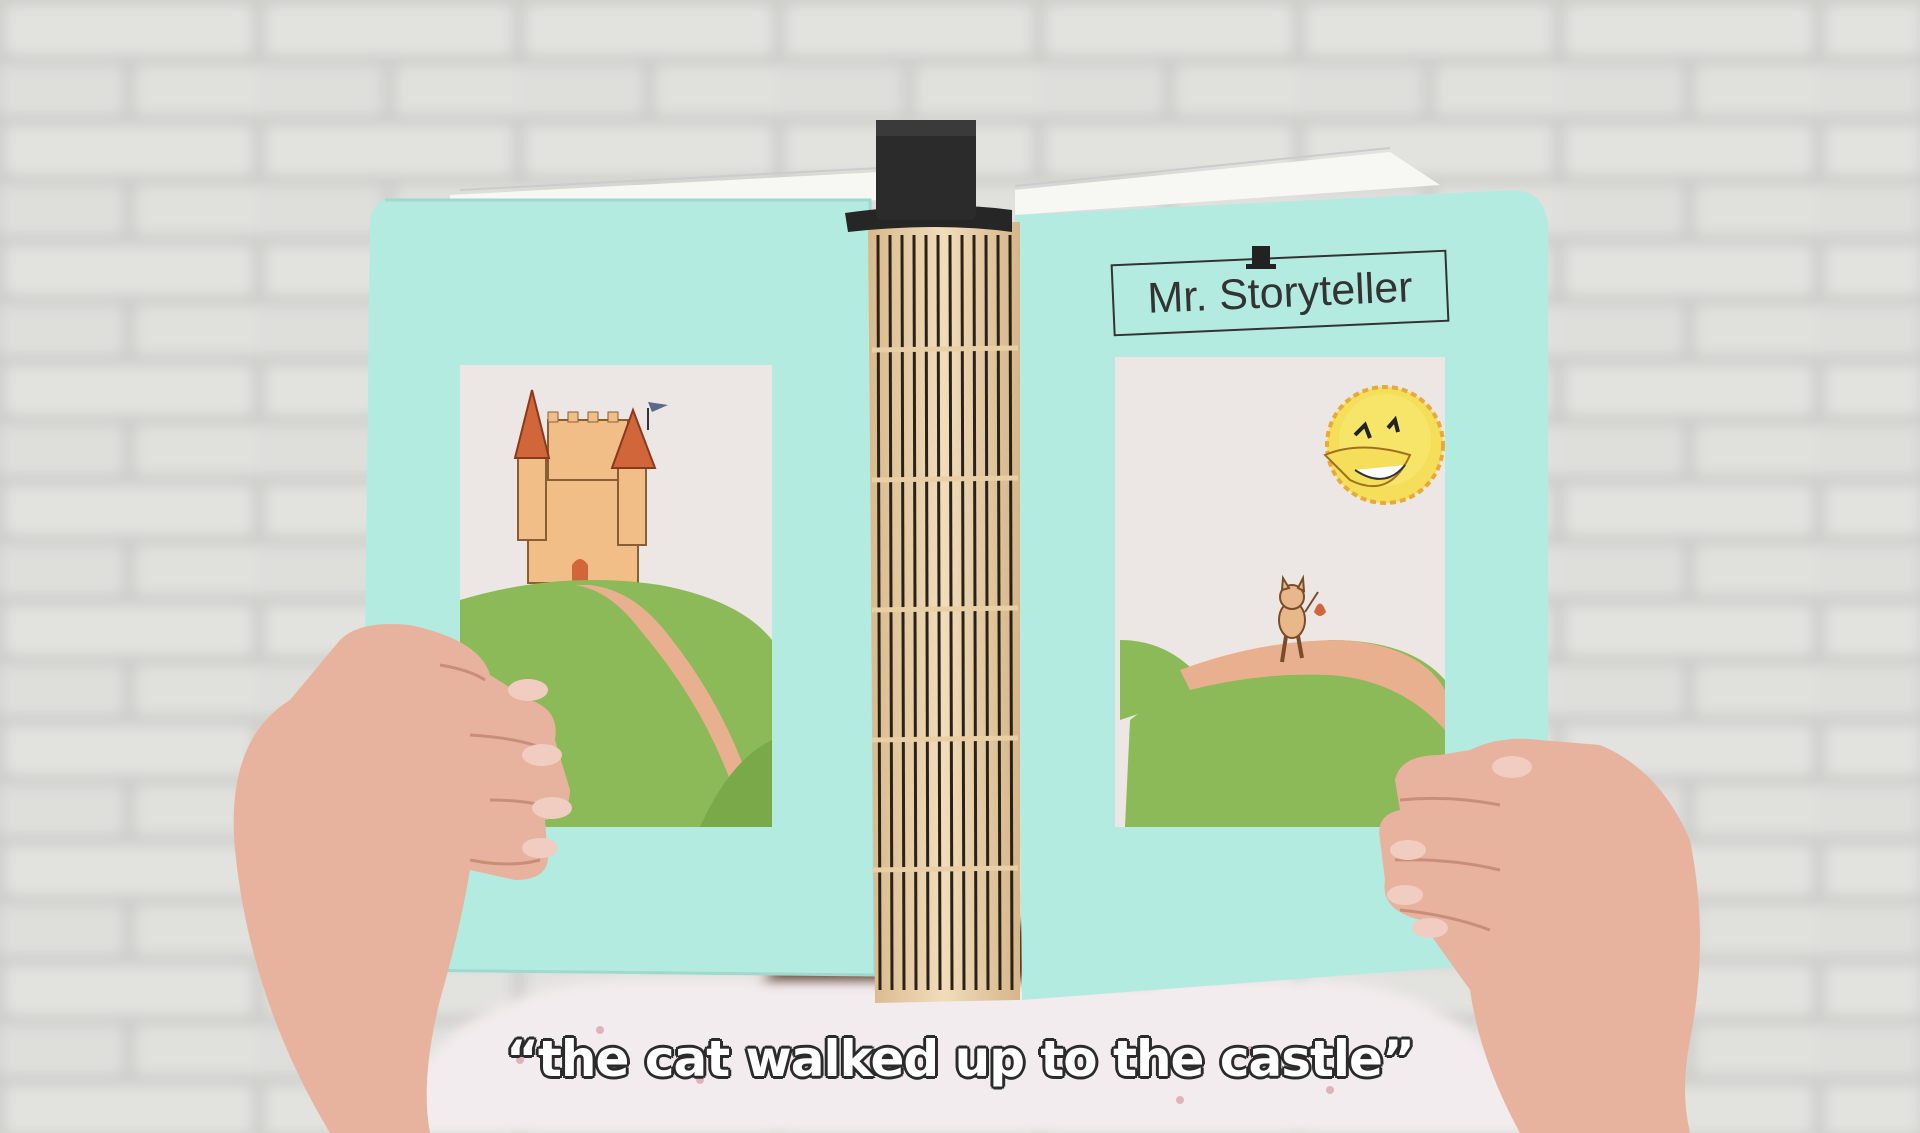 Image resolution: width=1920 pixels, height=1133 pixels. Describe the element at coordinates (1280, 592) in the screenshot. I see `cat-walking-hill-illustration` at that location.